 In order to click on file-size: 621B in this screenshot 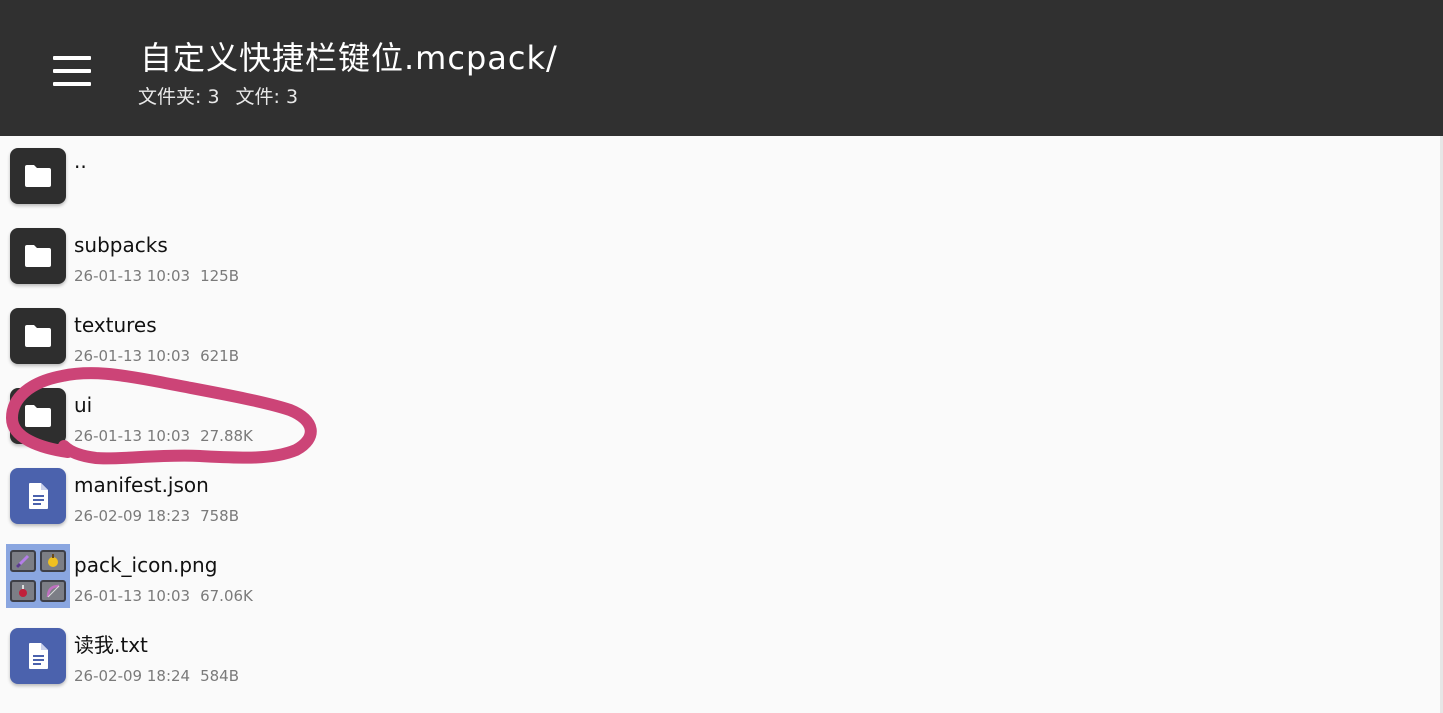, I will do `click(220, 356)`.